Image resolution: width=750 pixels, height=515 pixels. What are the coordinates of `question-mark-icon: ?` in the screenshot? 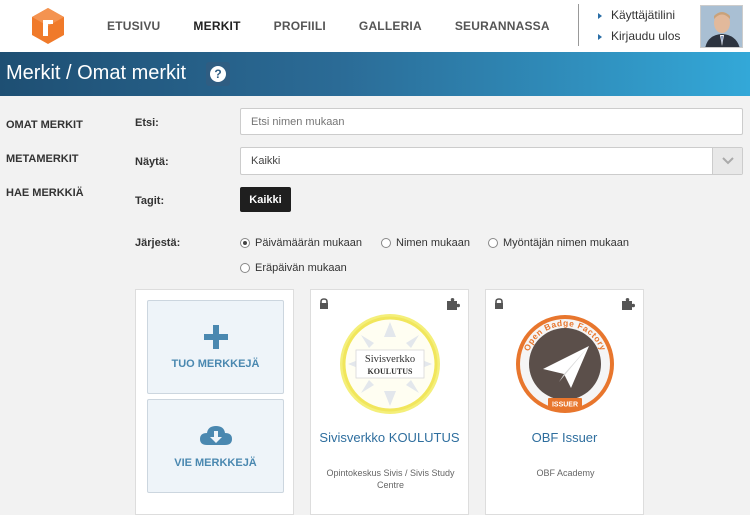 It's located at (218, 74).